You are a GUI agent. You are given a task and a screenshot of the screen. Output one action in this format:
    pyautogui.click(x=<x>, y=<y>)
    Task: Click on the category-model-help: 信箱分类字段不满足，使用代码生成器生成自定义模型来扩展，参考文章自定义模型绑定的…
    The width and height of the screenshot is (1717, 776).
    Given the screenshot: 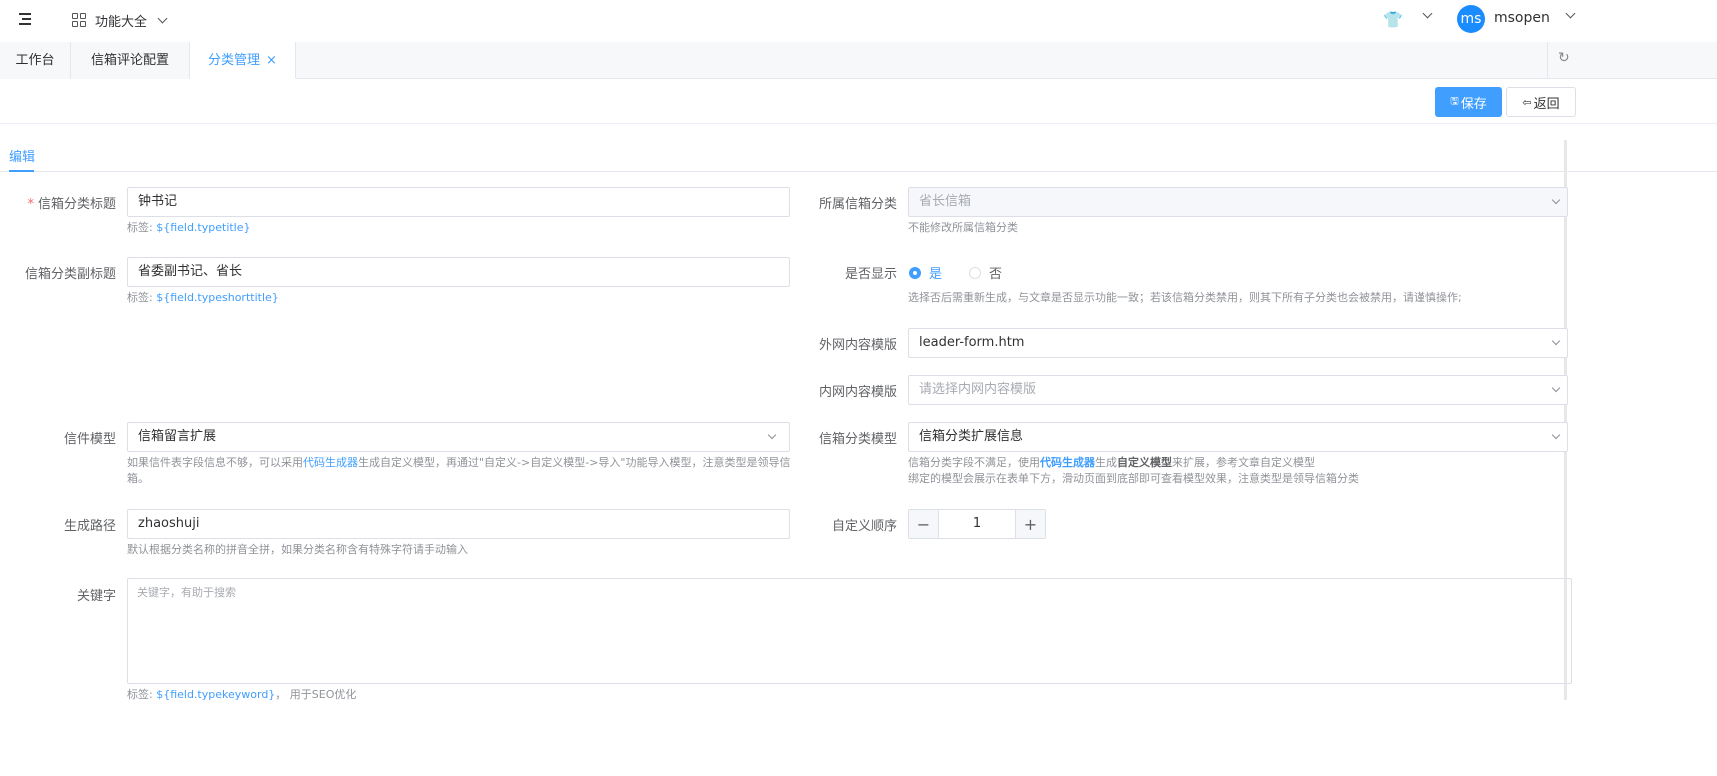 What is the action you would take?
    pyautogui.click(x=1133, y=471)
    